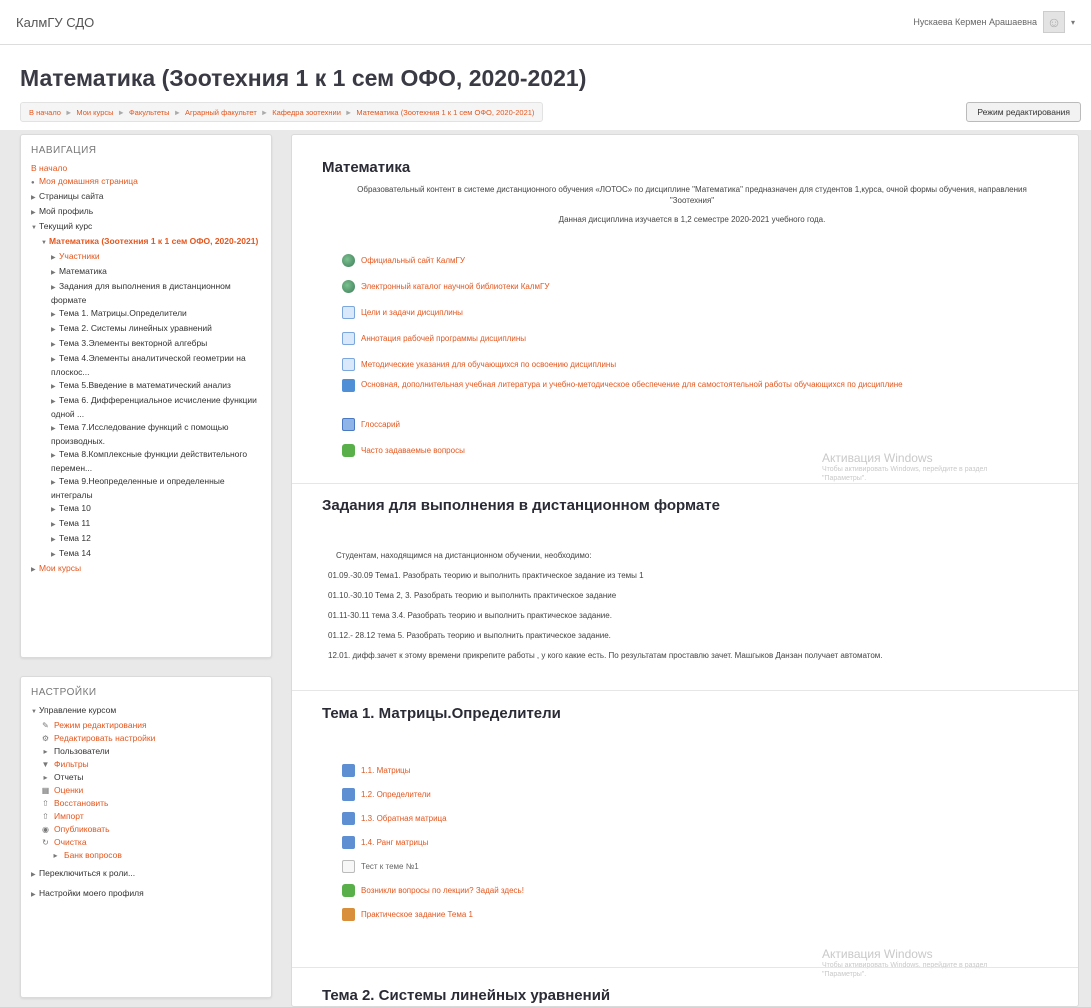 The image size is (1091, 1007). Describe the element at coordinates (60, 568) in the screenshot. I see `nav-my-courses: Мои курсы` at that location.